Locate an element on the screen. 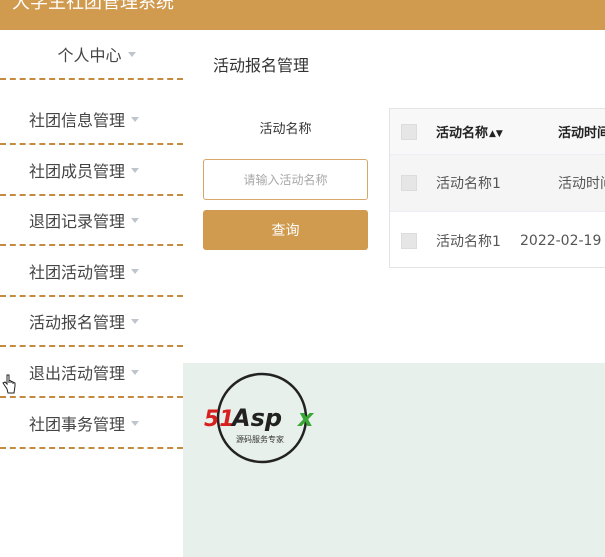  table-row: 活动名称1 活动时间 is located at coordinates (497, 183).